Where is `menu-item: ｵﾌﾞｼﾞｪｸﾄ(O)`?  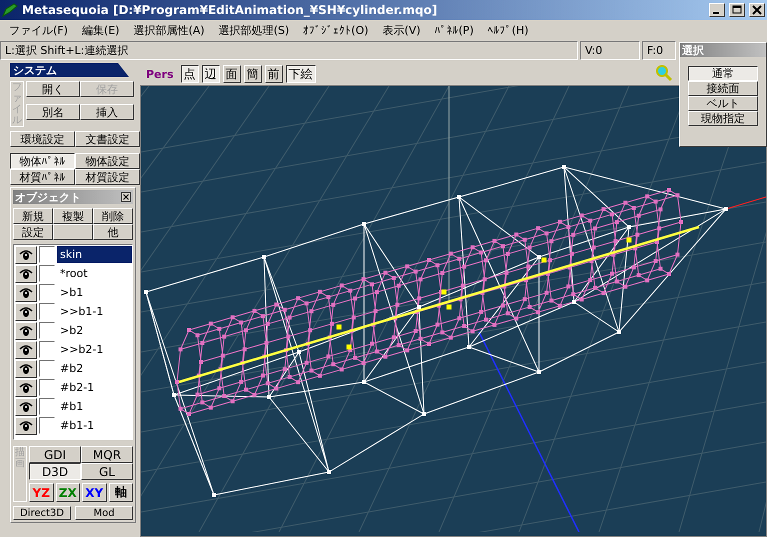
menu-item: ｵﾌﾞｼﾞｪｸﾄ(O) is located at coordinates (336, 30).